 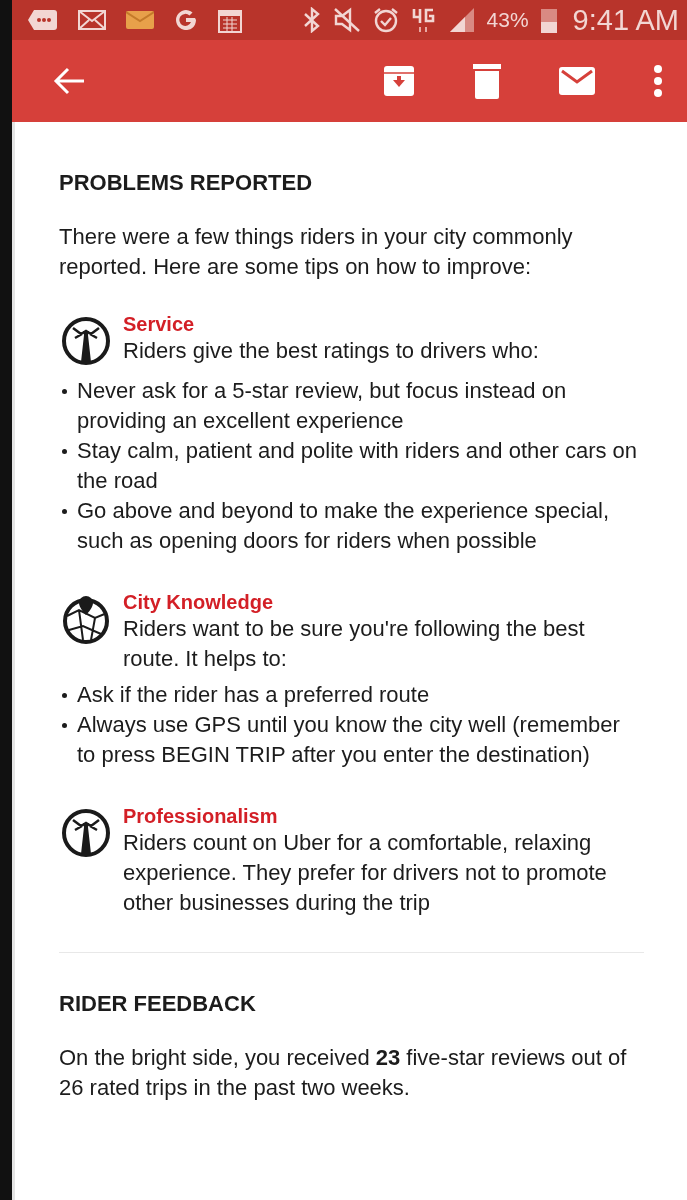 What do you see at coordinates (69, 81) in the screenshot?
I see `back-arrow-icon` at bounding box center [69, 81].